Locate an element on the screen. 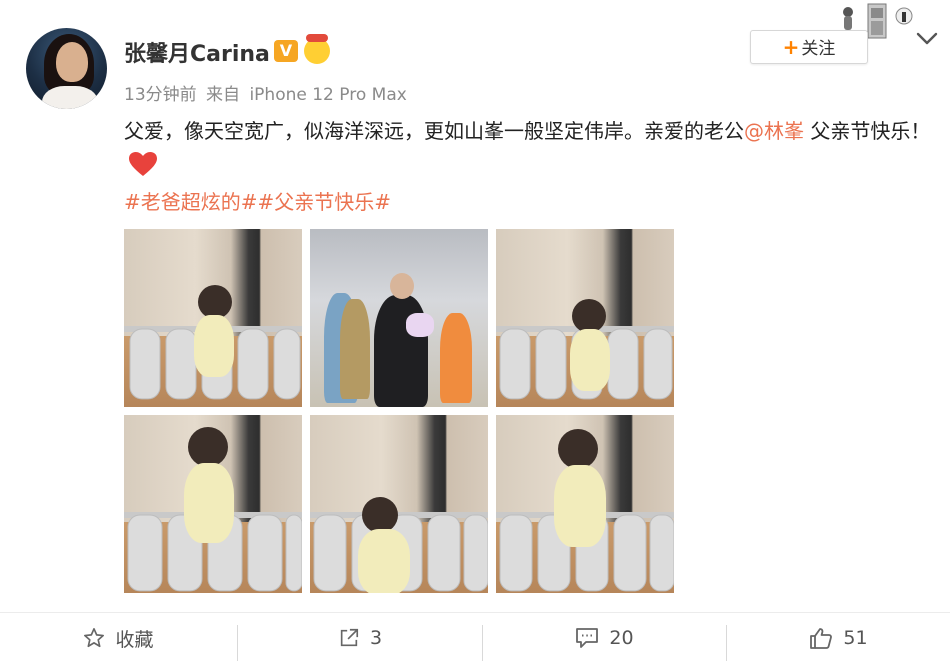 The width and height of the screenshot is (950, 662). share-icon is located at coordinates (349, 637).